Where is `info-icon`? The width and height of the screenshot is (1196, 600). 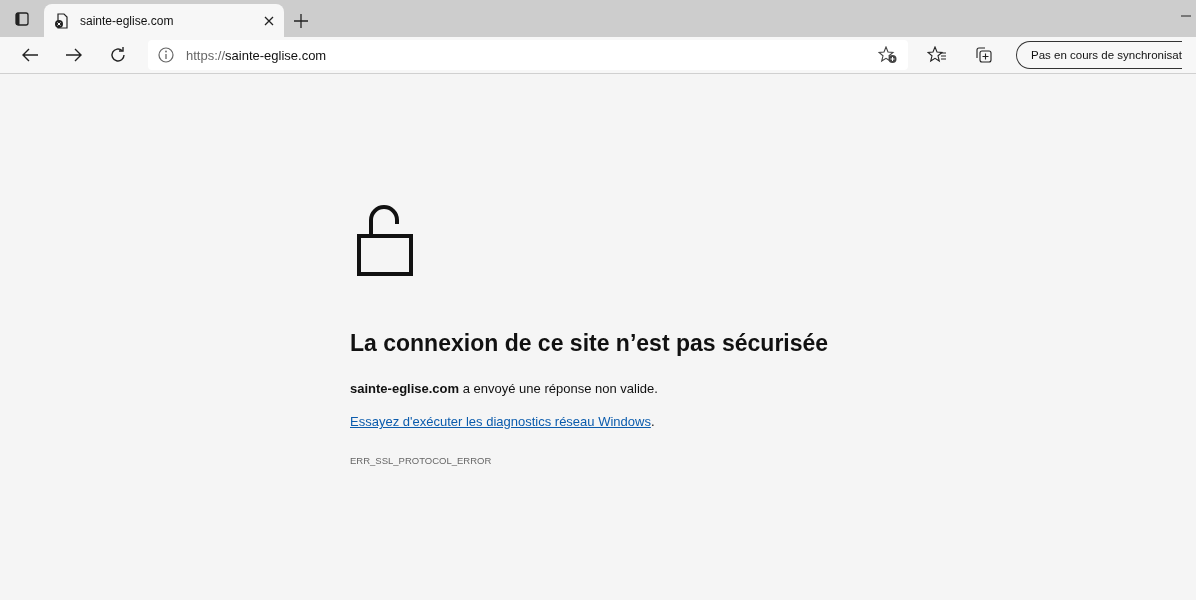 info-icon is located at coordinates (166, 55).